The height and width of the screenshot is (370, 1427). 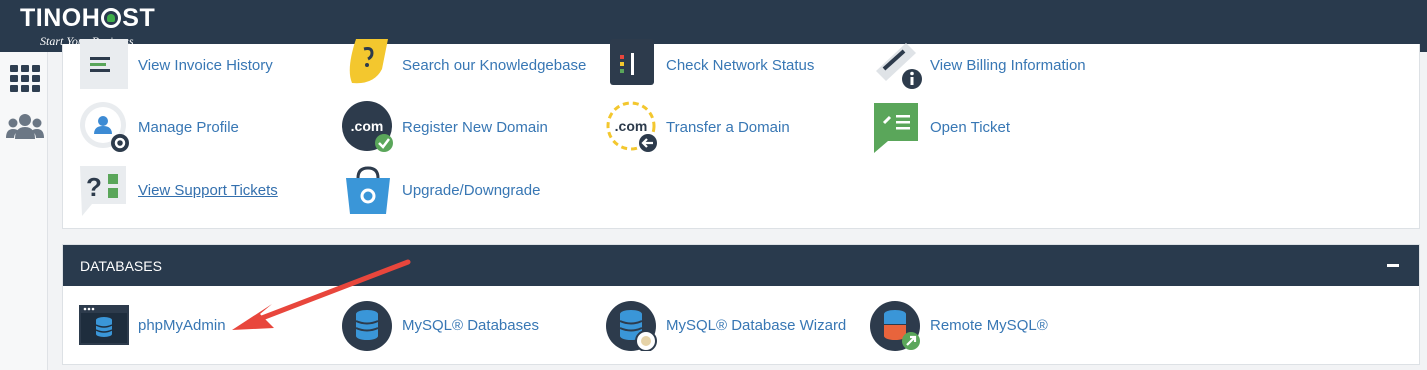 I want to click on annotation-arrow-icon, so click(x=321, y=294).